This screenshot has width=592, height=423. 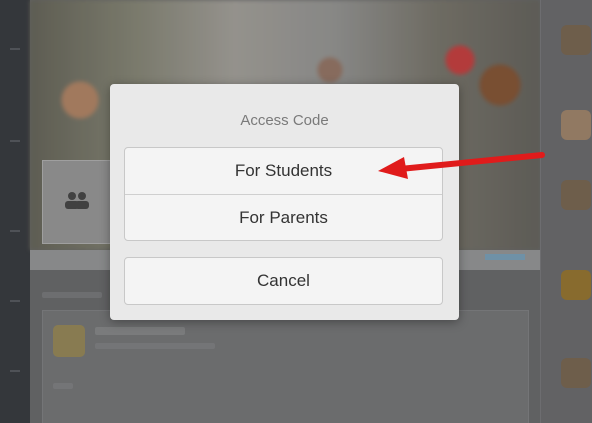 I want to click on dialog-title: Access Code, so click(x=284, y=120).